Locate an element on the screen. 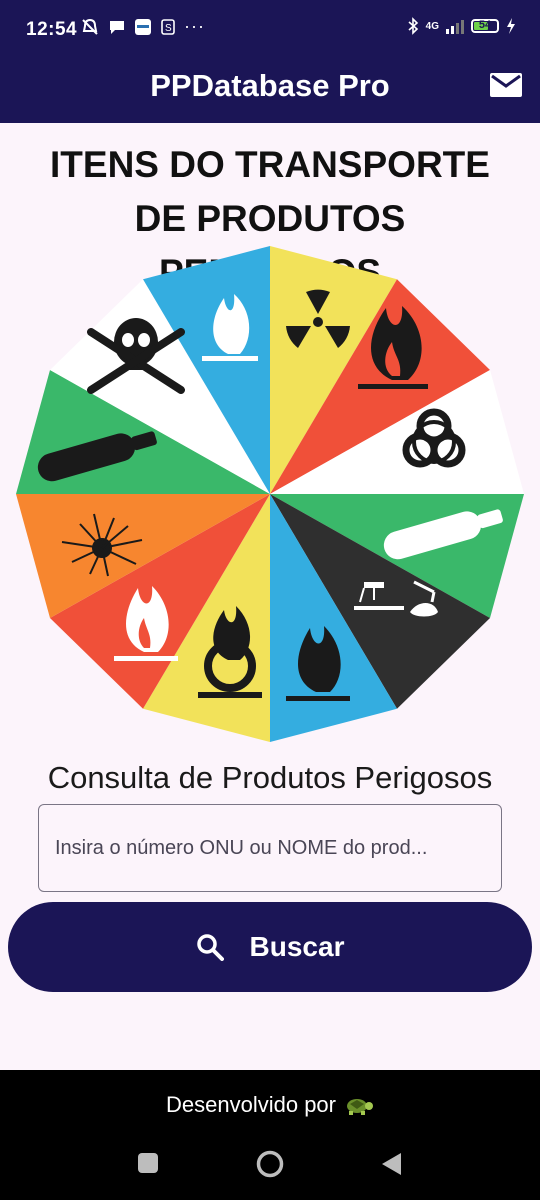 The height and width of the screenshot is (1200, 540). footer: Desenvolvido por is located at coordinates (270, 1135).